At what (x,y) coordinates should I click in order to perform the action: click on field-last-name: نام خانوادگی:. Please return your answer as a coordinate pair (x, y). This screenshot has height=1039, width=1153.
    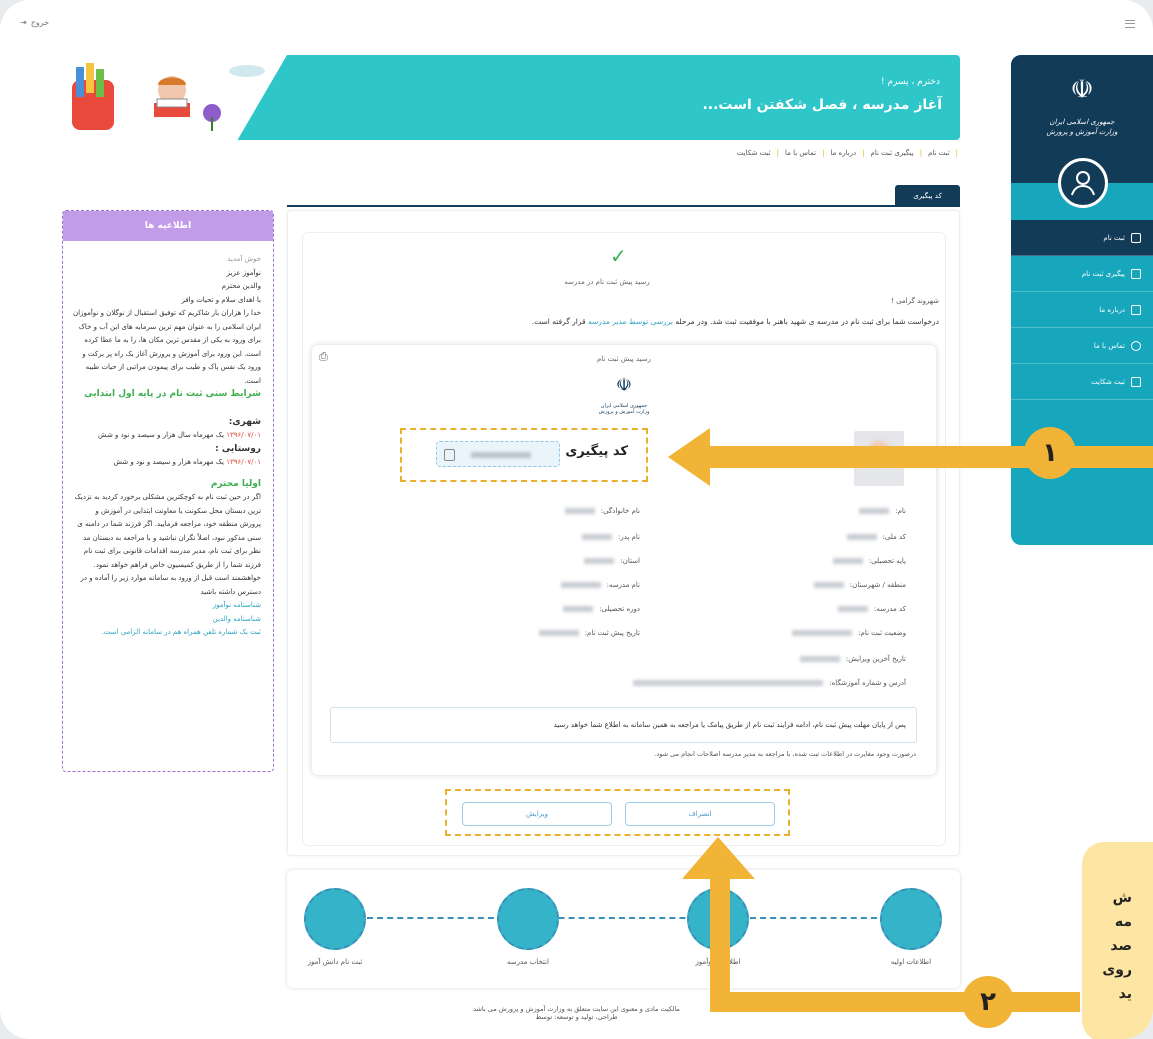
    Looking at the image, I should click on (602, 511).